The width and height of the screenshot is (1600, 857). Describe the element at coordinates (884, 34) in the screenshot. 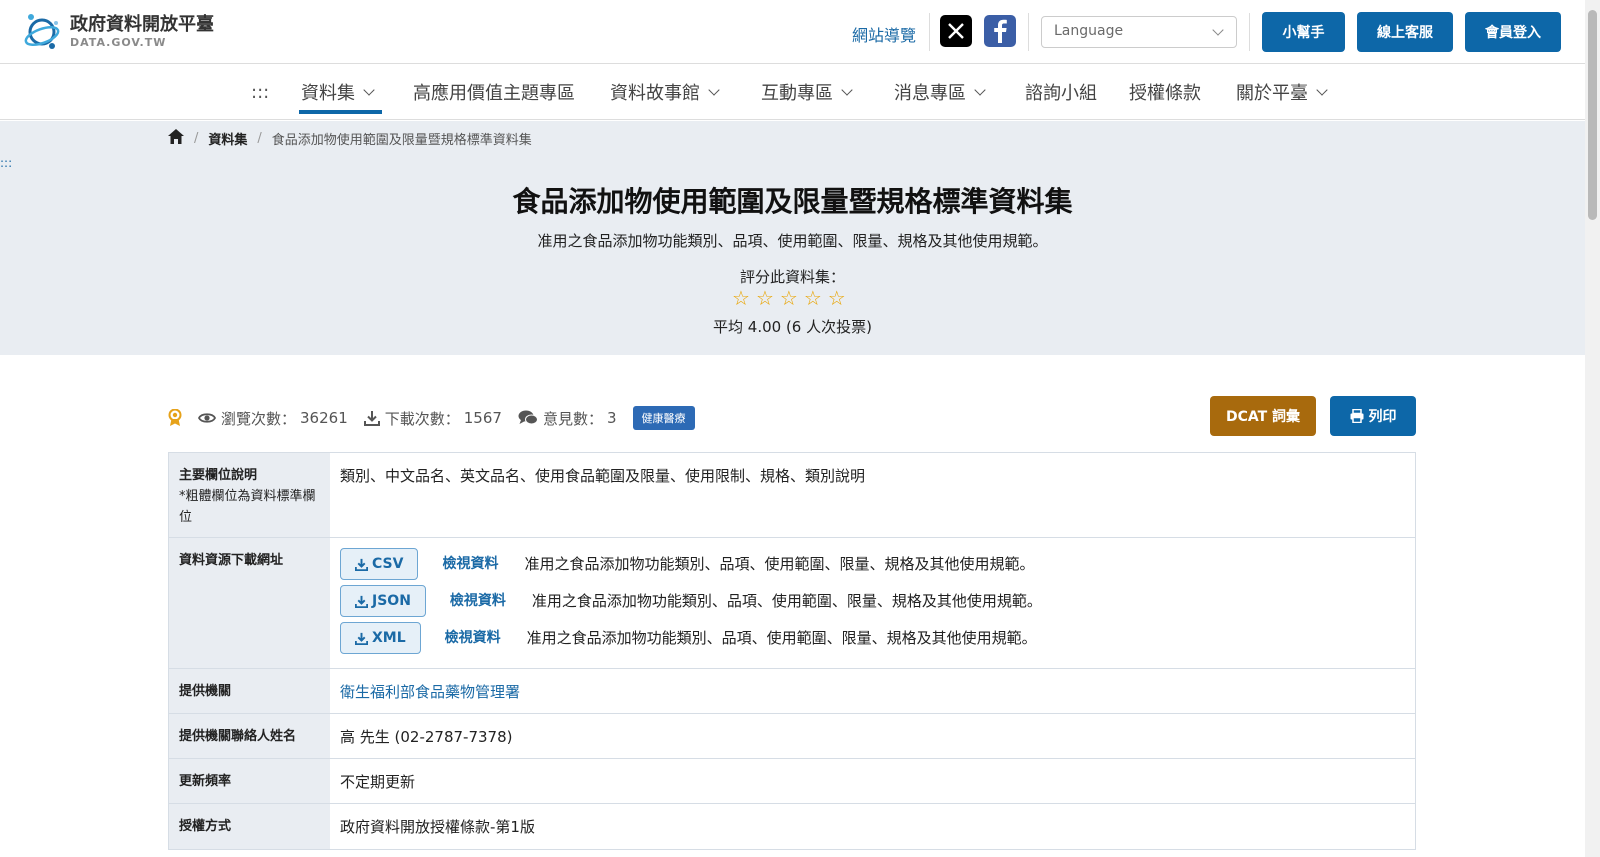

I see `sitemap-link: 網站導覽` at that location.